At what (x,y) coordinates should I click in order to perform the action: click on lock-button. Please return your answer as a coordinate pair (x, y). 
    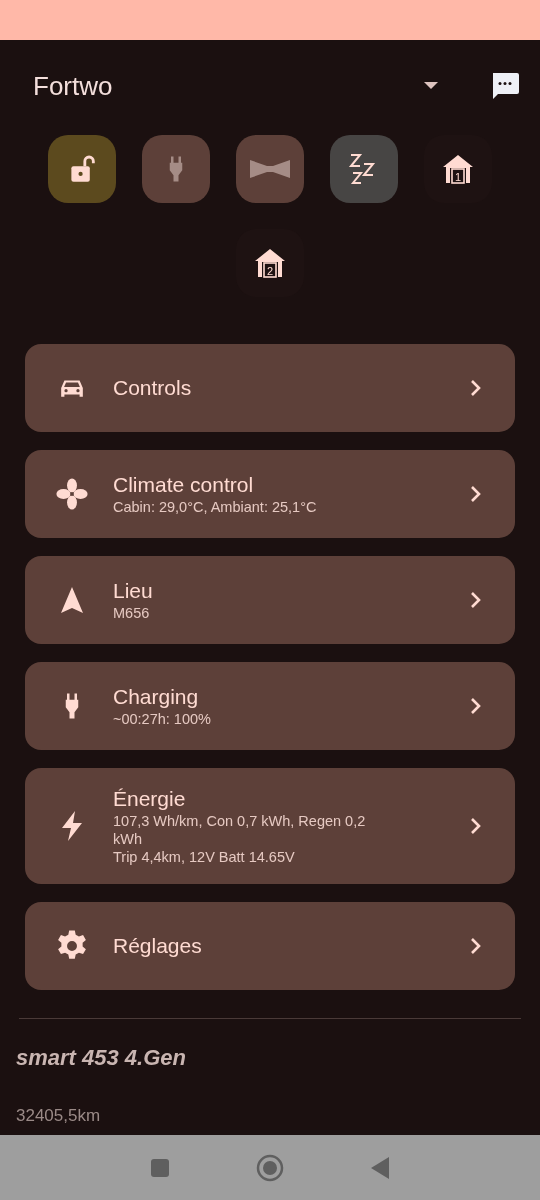
    Looking at the image, I should click on (82, 169).